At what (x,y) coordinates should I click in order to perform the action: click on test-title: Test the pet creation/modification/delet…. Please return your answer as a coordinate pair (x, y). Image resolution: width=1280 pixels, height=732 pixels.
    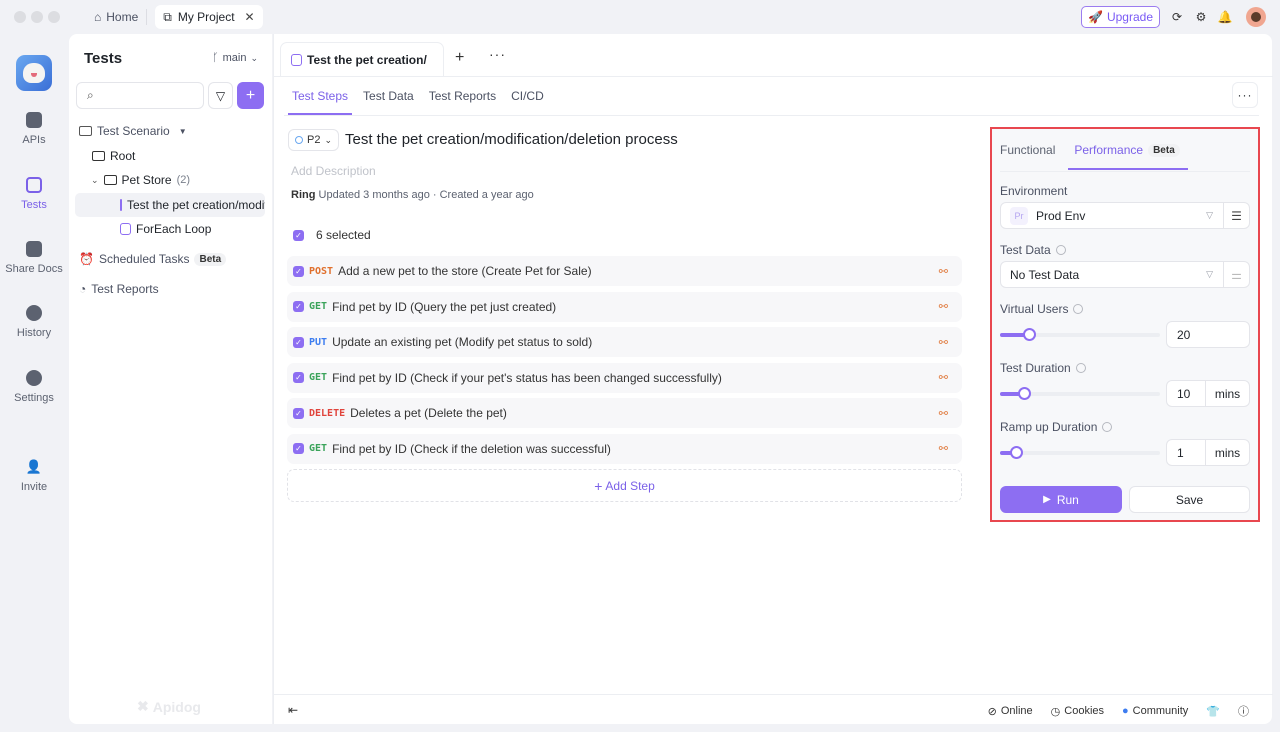
    Looking at the image, I should click on (511, 139).